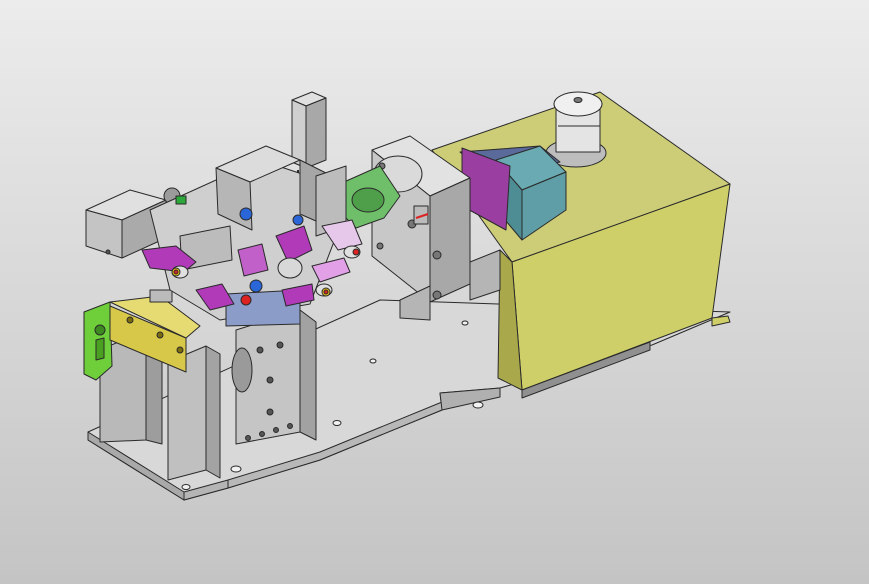 The height and width of the screenshot is (584, 869). I want to click on support-pillar-center, so click(274, 377).